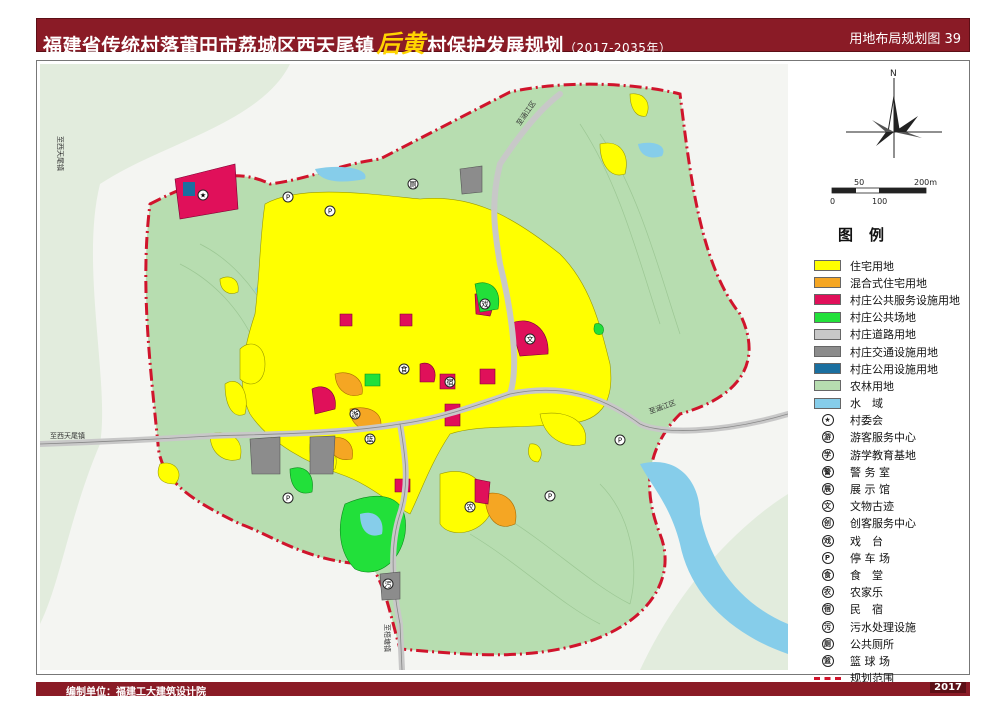 This screenshot has height=707, width=1000. I want to click on legend-farmhouse: 农农家乐, so click(890, 592).